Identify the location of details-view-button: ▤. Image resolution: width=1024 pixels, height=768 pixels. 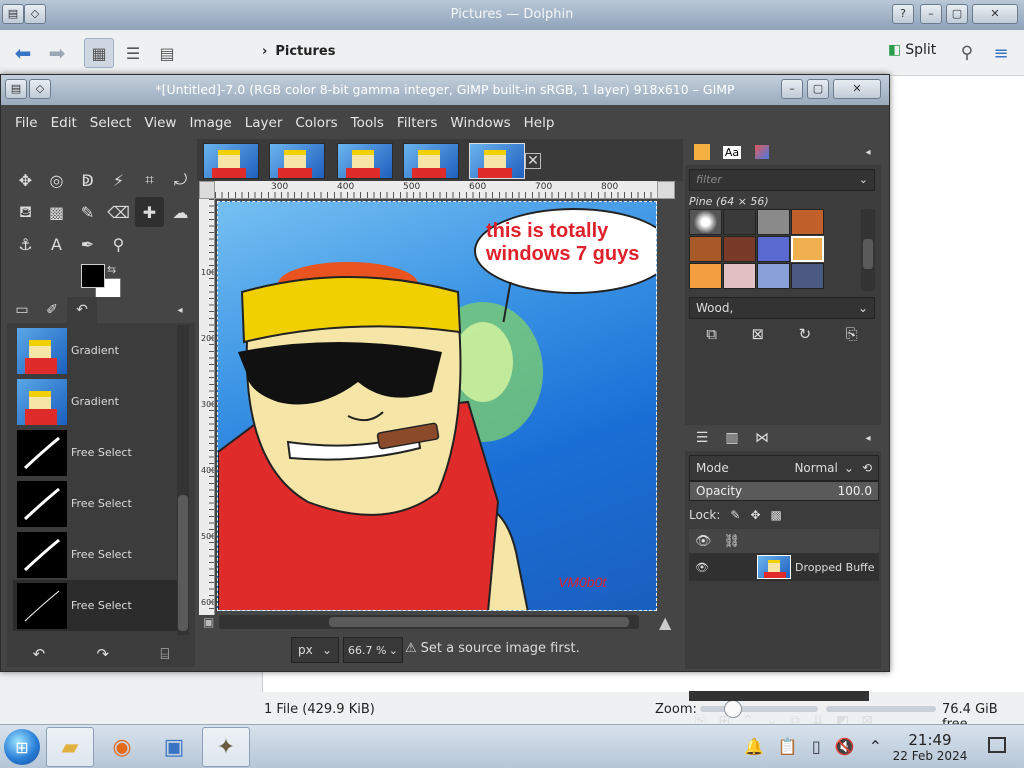
(167, 53).